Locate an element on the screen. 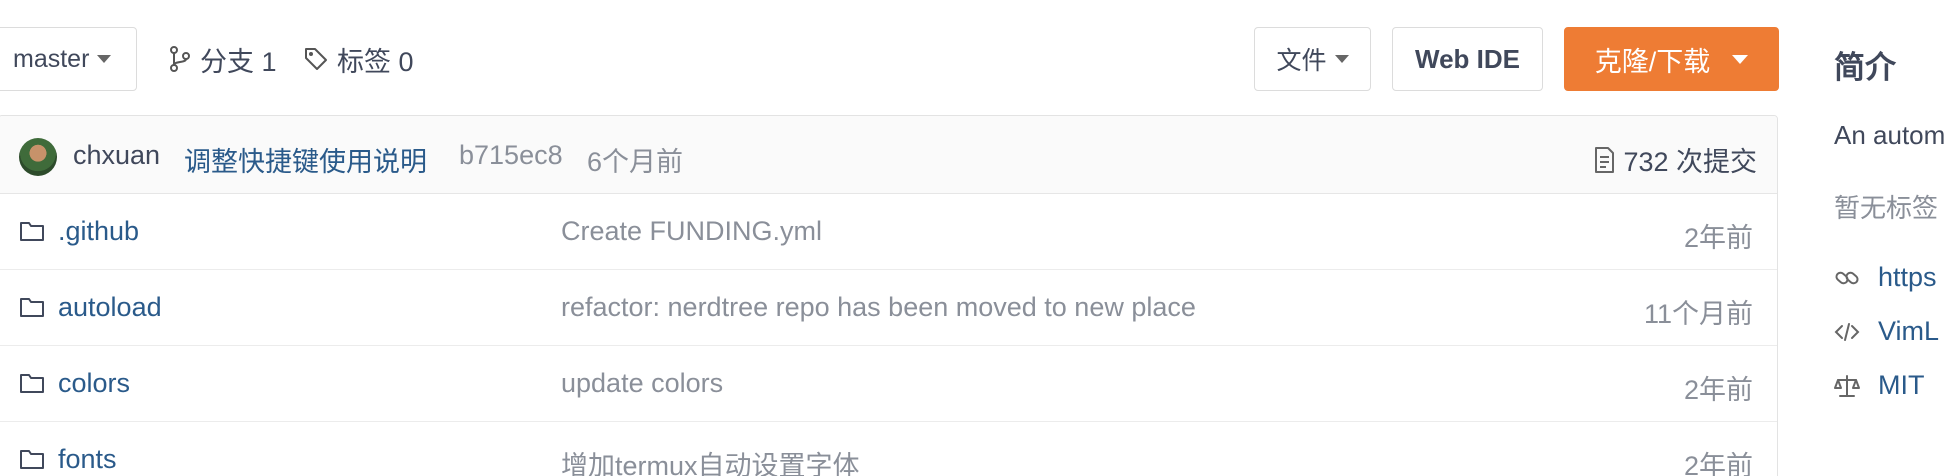 The height and width of the screenshot is (476, 1944). file-commit-message: 增加termux自动设置字体 is located at coordinates (710, 460).